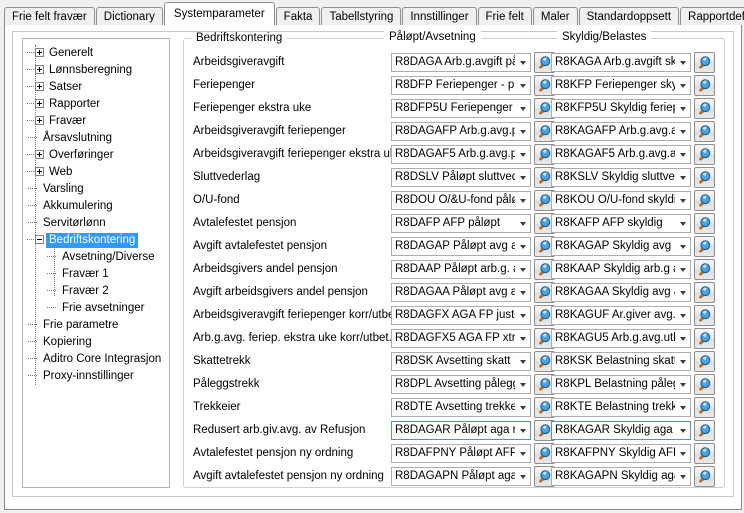 Image resolution: width=744 pixels, height=513 pixels. I want to click on tree-item-kopiering: Kopiering, so click(98, 342).